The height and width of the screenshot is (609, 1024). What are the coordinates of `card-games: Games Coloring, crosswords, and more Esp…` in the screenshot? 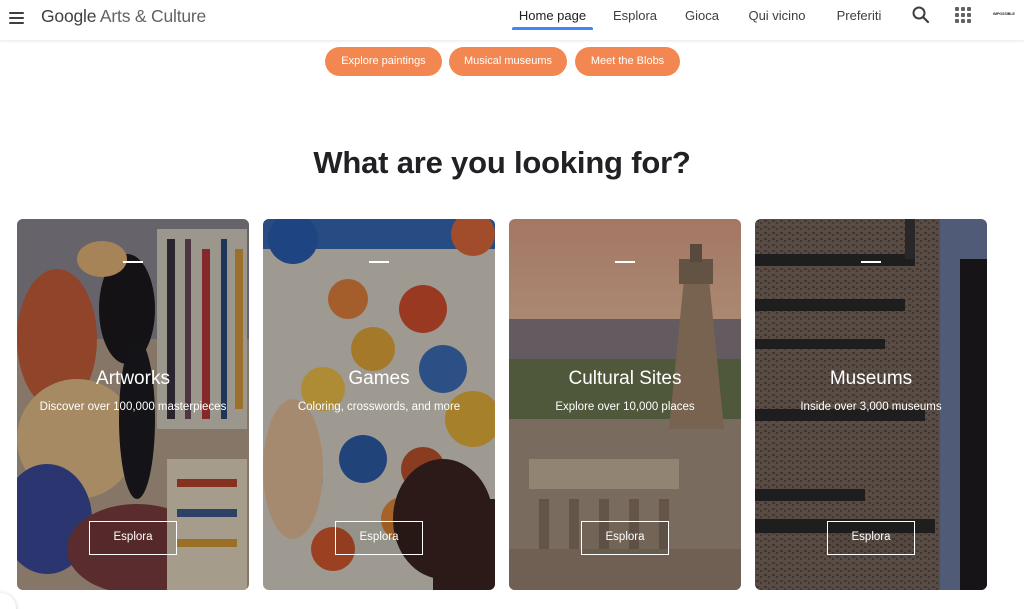 It's located at (379, 404).